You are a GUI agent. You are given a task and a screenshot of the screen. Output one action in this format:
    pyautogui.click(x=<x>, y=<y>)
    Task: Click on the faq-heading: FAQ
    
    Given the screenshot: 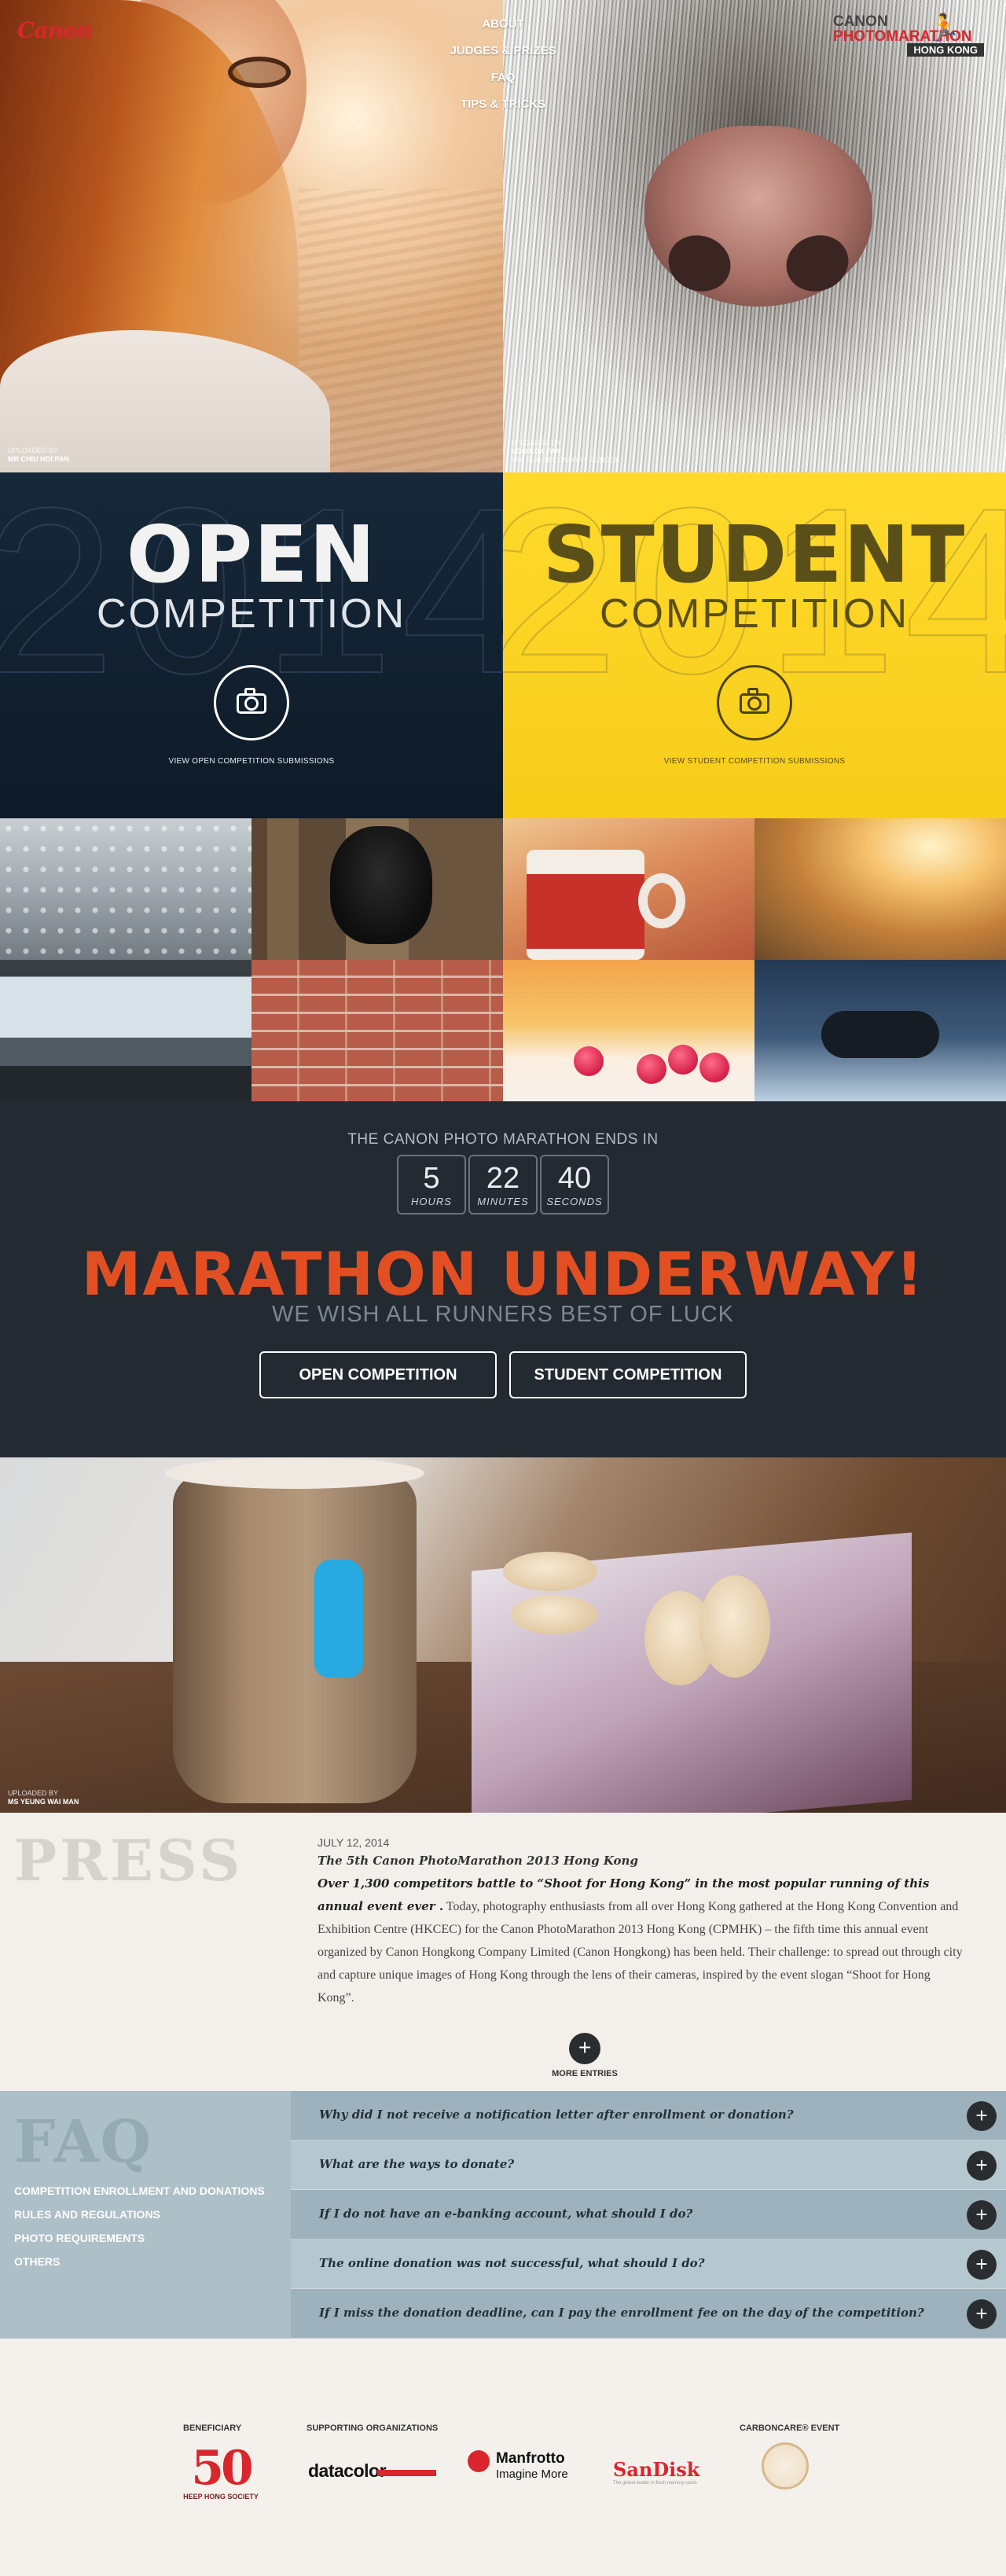 What is the action you would take?
    pyautogui.click(x=83, y=2142)
    